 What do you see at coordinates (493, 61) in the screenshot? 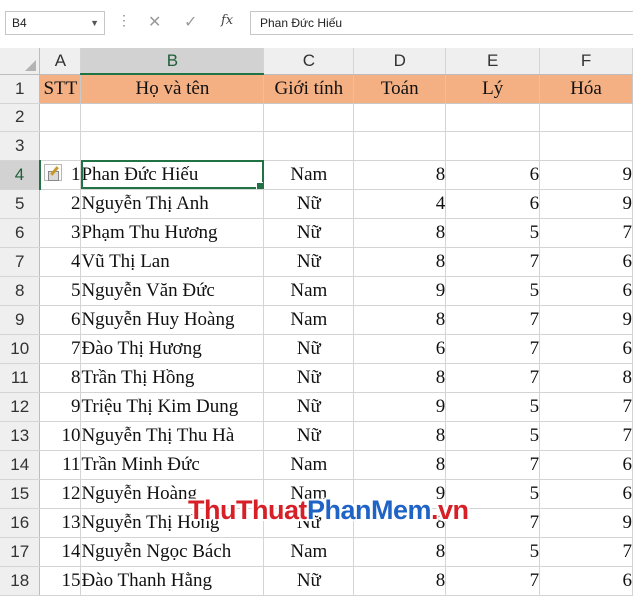
I see `column-header: E` at bounding box center [493, 61].